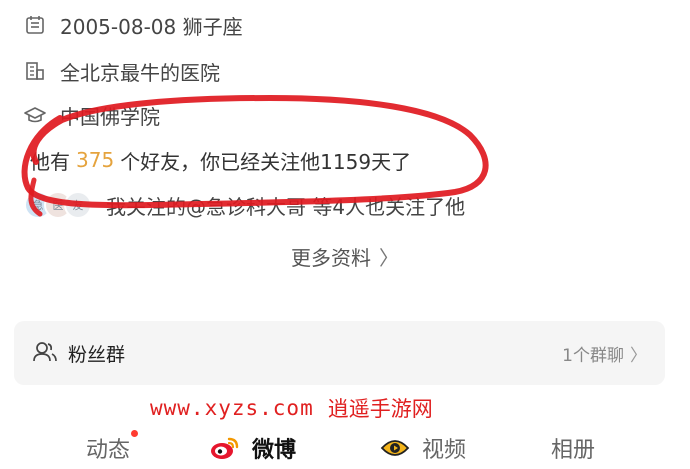 The height and width of the screenshot is (469, 690). Describe the element at coordinates (331, 258) in the screenshot. I see `more-info-label: 更多资料` at that location.